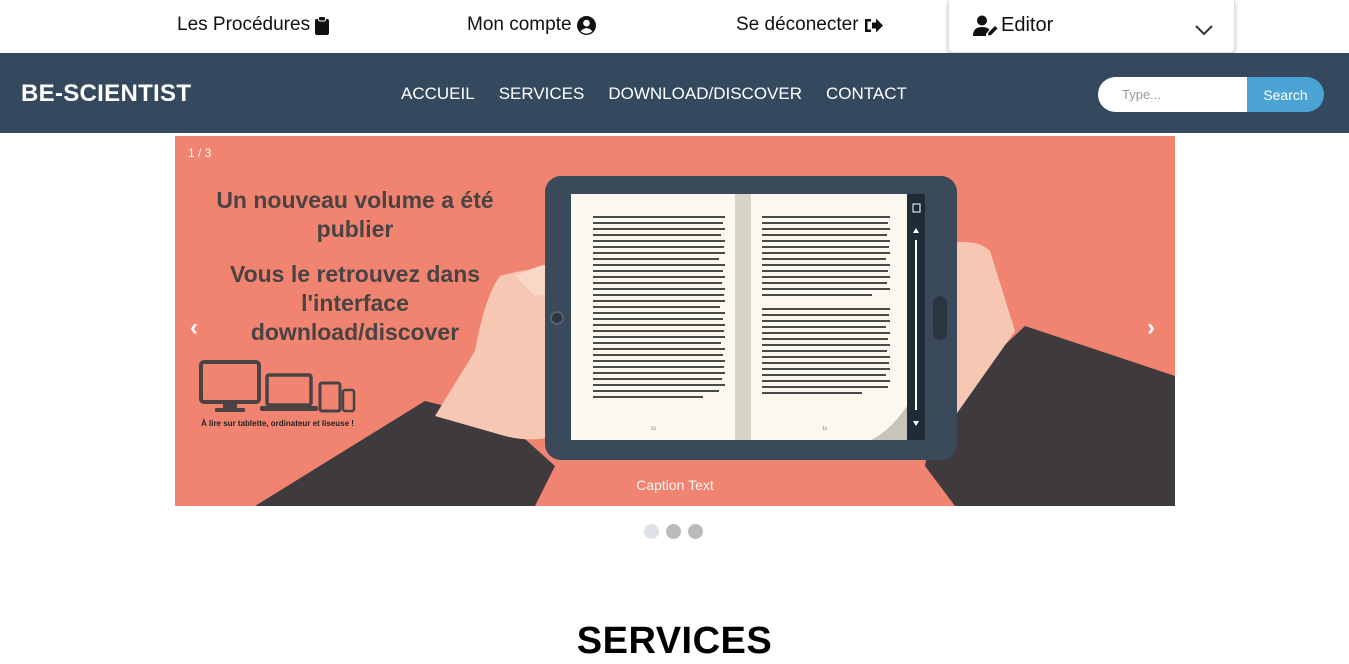  I want to click on logout-label: Se déconecter, so click(797, 24).